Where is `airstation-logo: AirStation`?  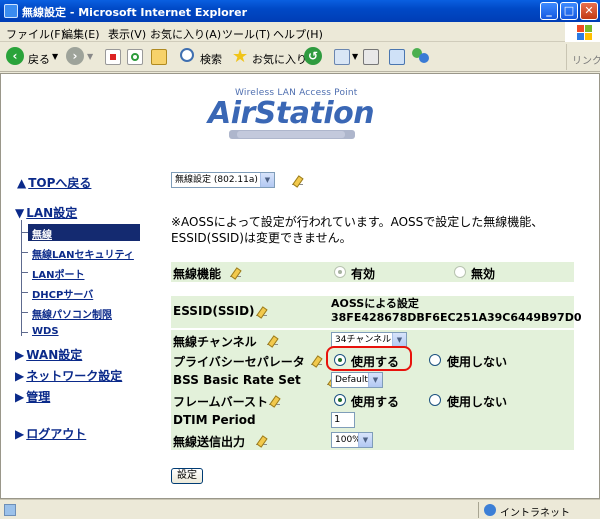
airstation-logo: AirStation is located at coordinates (291, 113).